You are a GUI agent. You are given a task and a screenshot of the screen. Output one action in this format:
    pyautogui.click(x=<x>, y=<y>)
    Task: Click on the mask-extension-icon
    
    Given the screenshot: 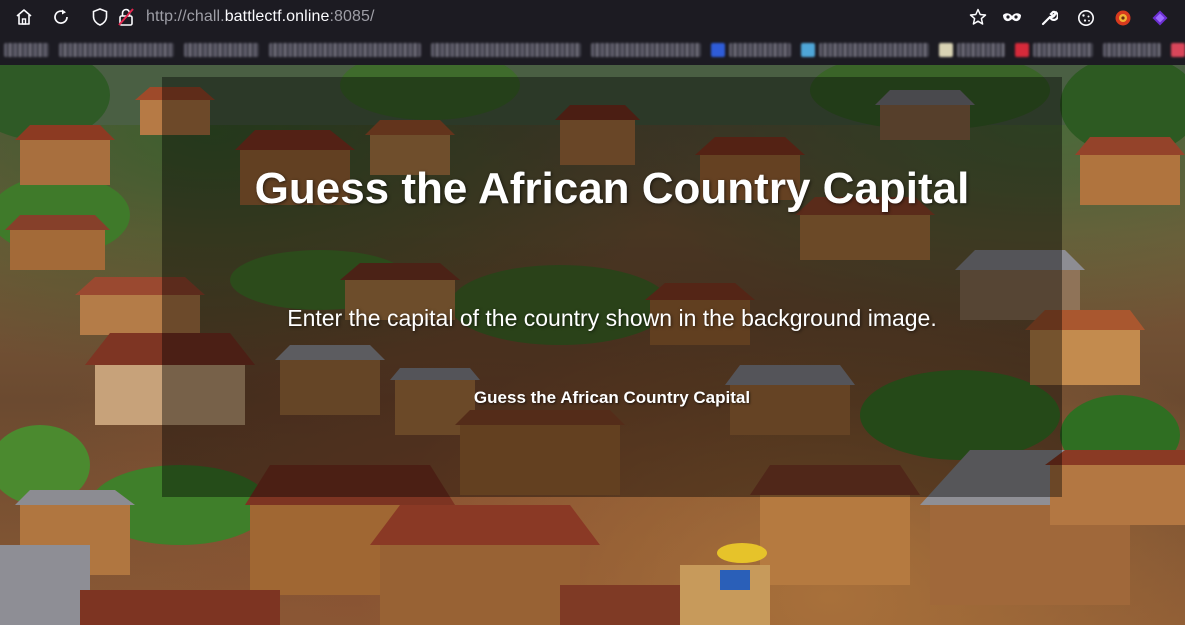 What is the action you would take?
    pyautogui.click(x=1012, y=18)
    